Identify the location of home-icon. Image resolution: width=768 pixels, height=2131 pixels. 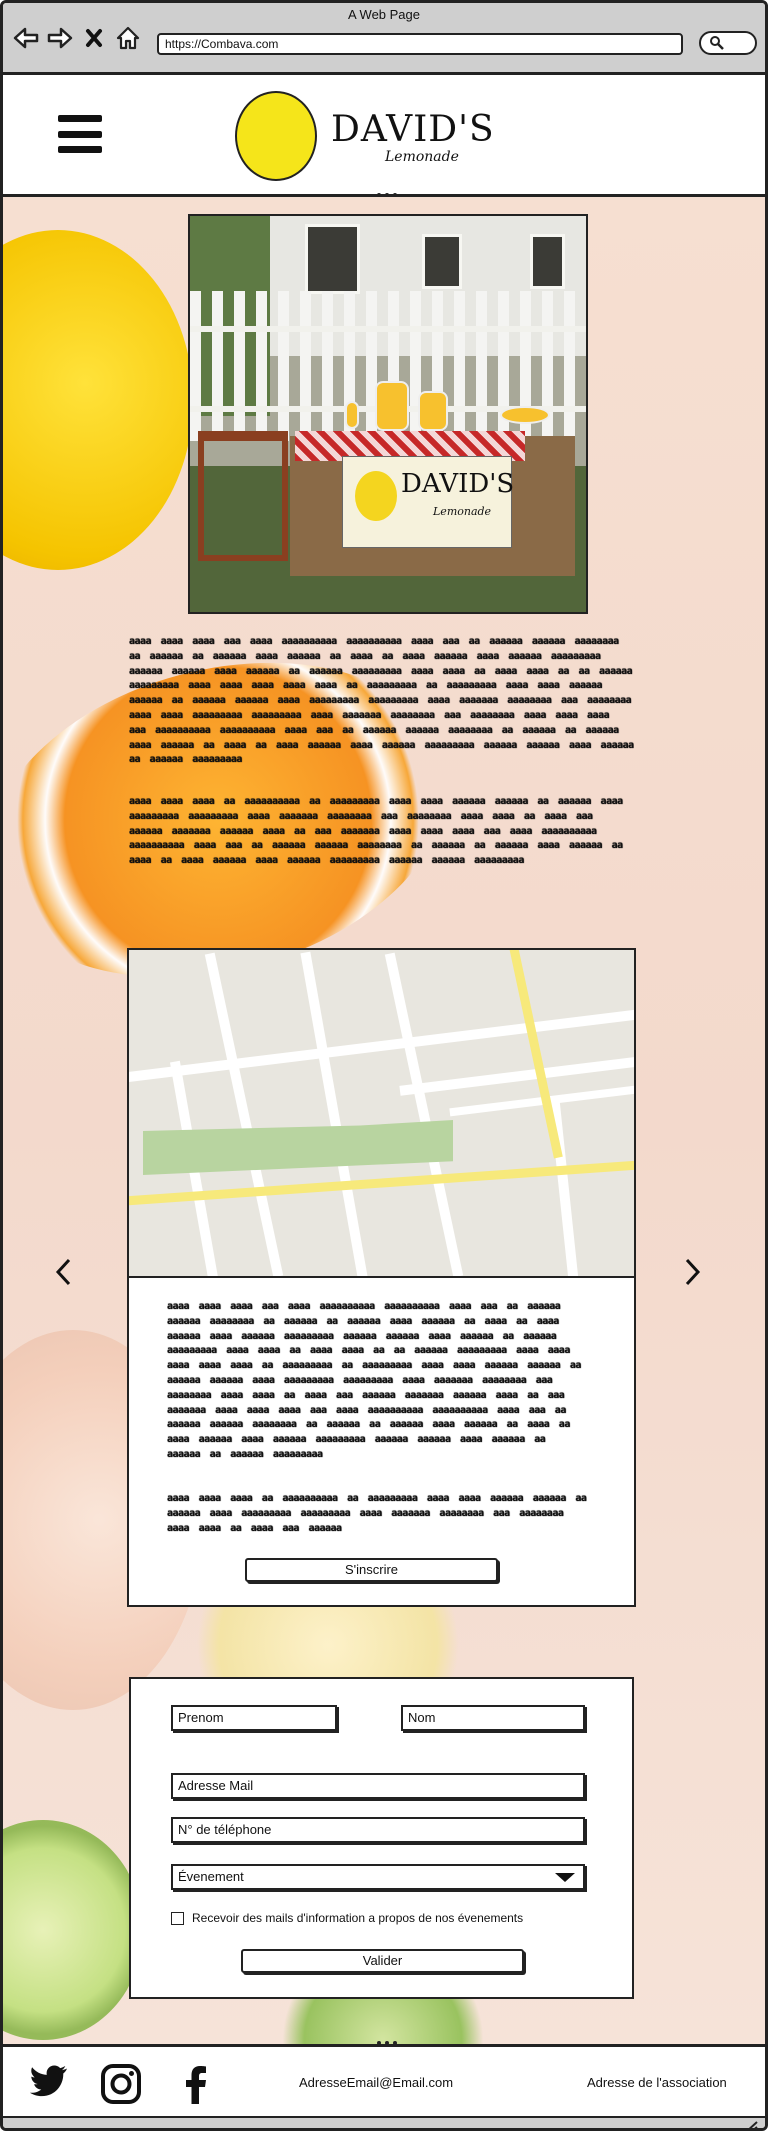
(128, 38).